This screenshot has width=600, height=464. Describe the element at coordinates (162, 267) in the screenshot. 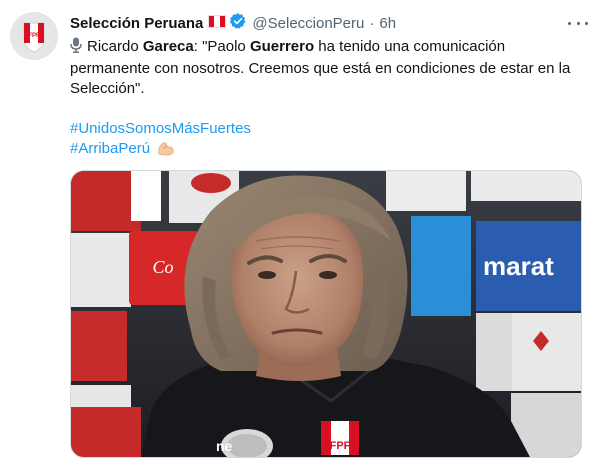

I see `svg-text: Co` at that location.